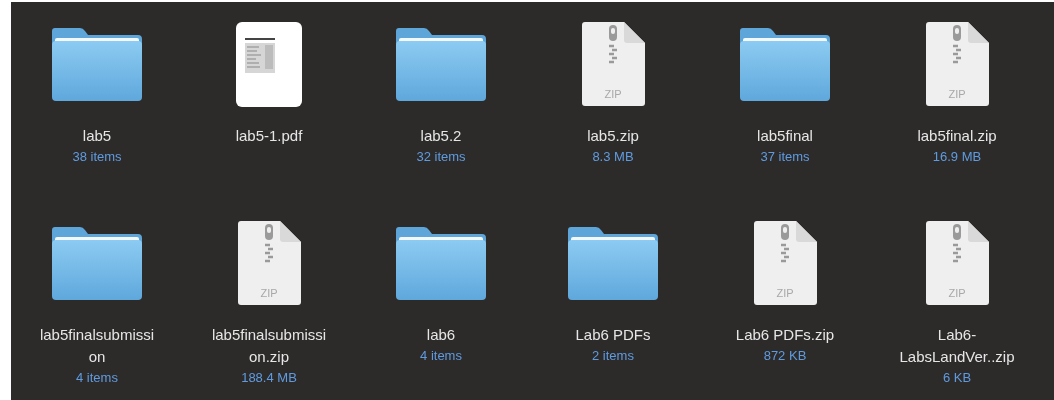  What do you see at coordinates (97, 157) in the screenshot?
I see `file-detail: 38 items` at bounding box center [97, 157].